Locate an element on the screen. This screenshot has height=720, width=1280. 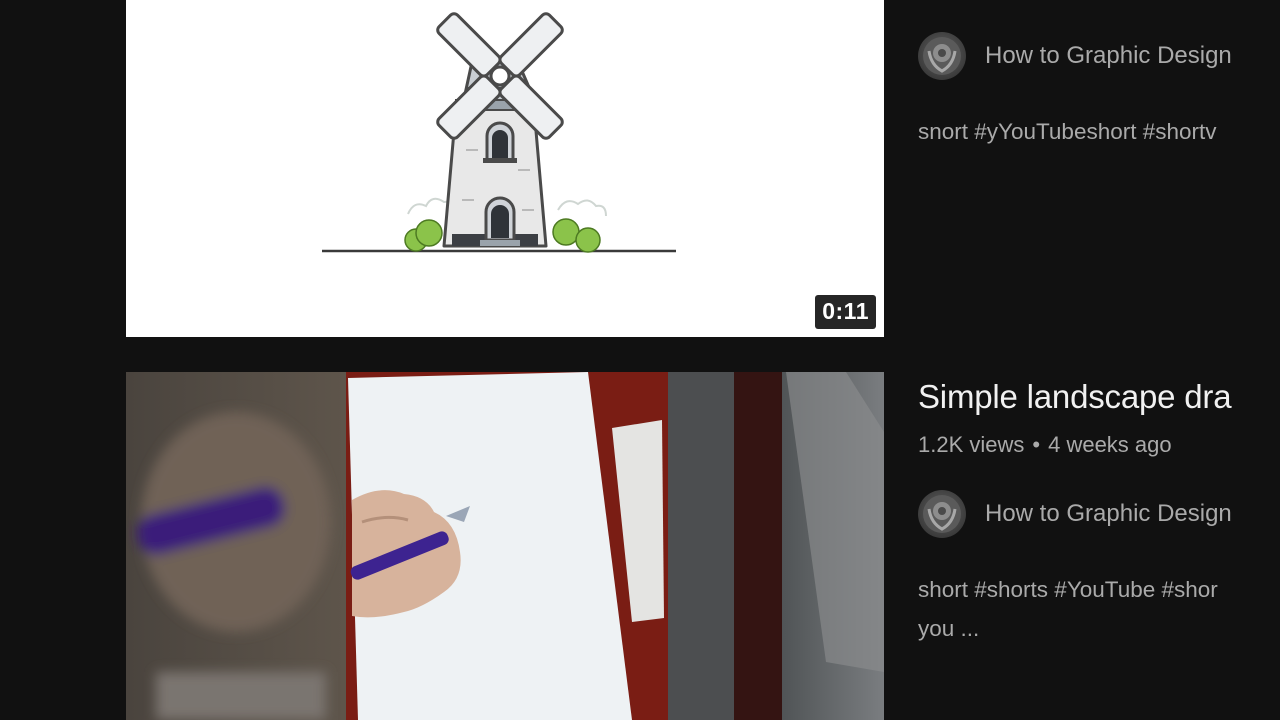
video-description: snort #yYouTubeshort #shortv is located at coordinates (1067, 131).